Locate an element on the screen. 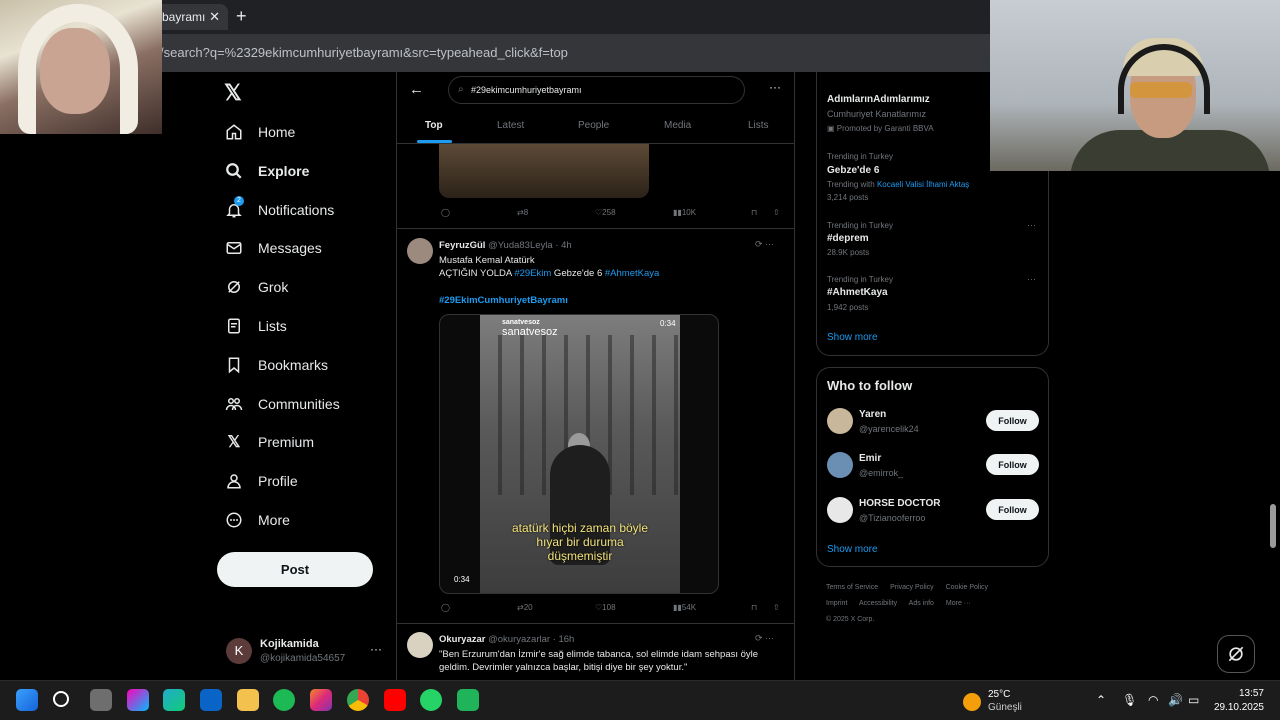 This screenshot has height=720, width=1280. tab-top: Top is located at coordinates (434, 125).